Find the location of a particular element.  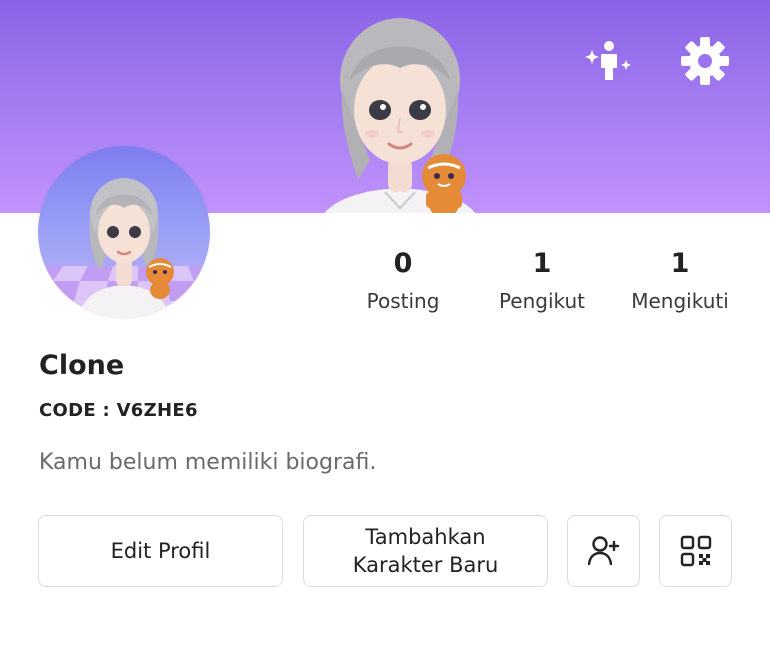

qr-code-button is located at coordinates (695, 551).